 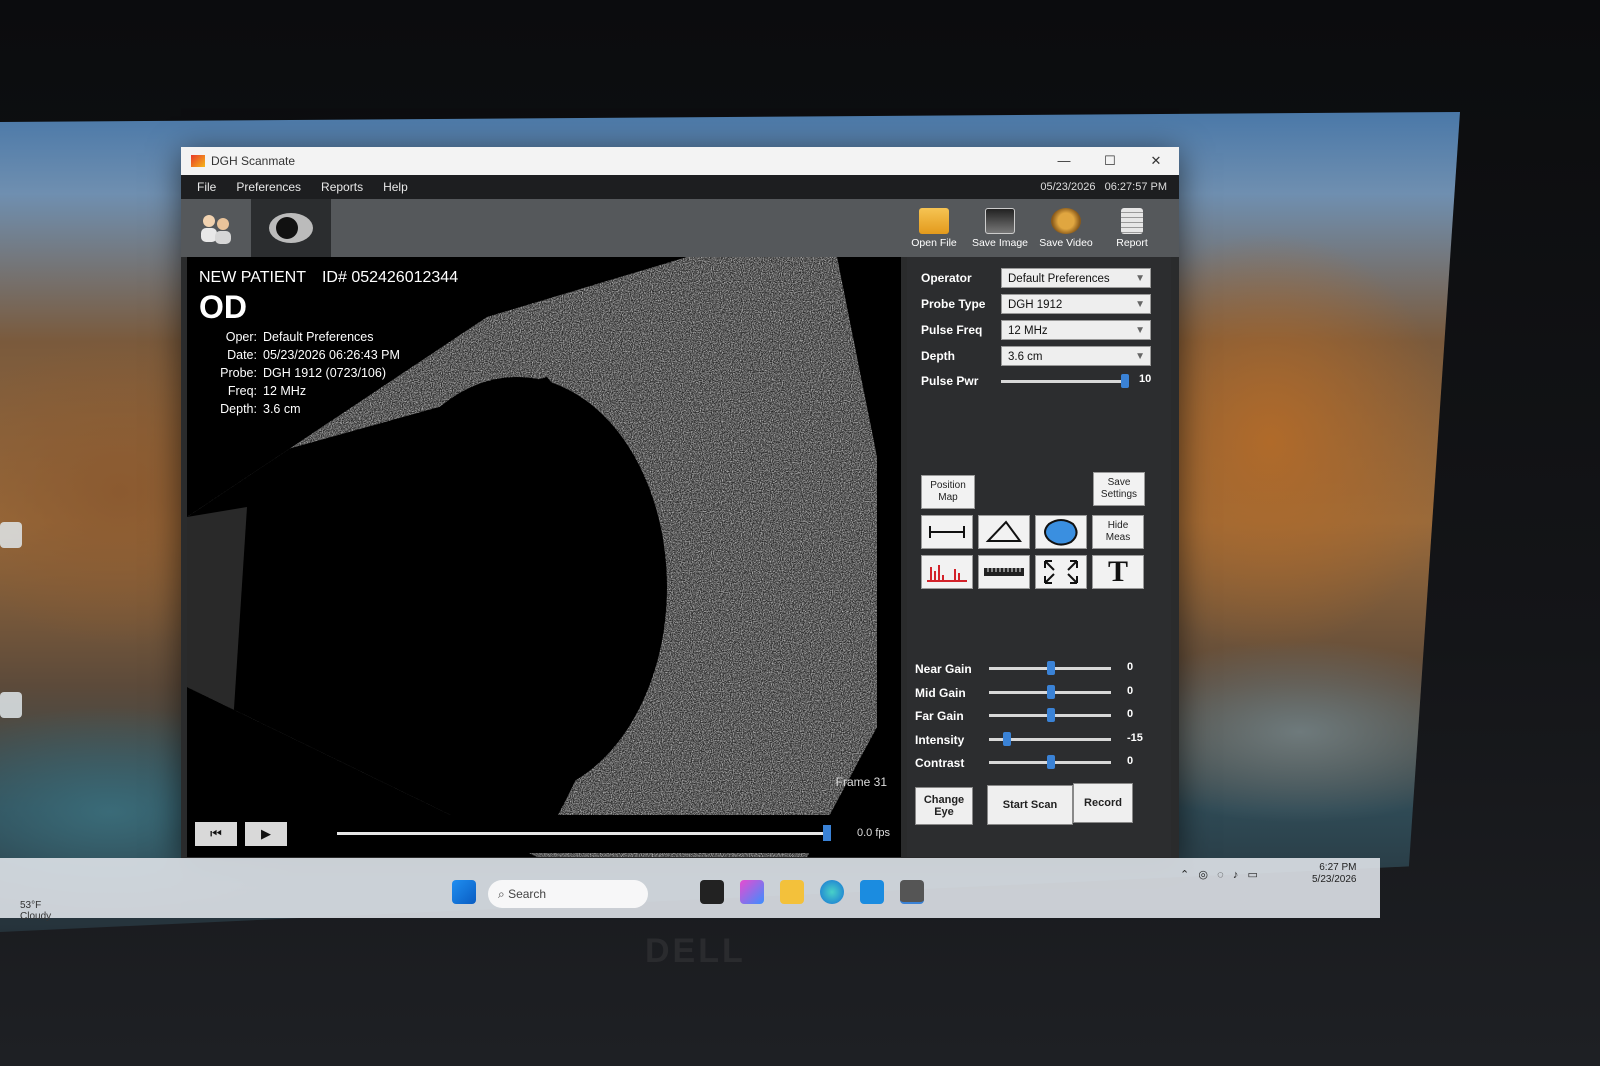 I want to click on contrast-thumb, so click(x=1051, y=762).